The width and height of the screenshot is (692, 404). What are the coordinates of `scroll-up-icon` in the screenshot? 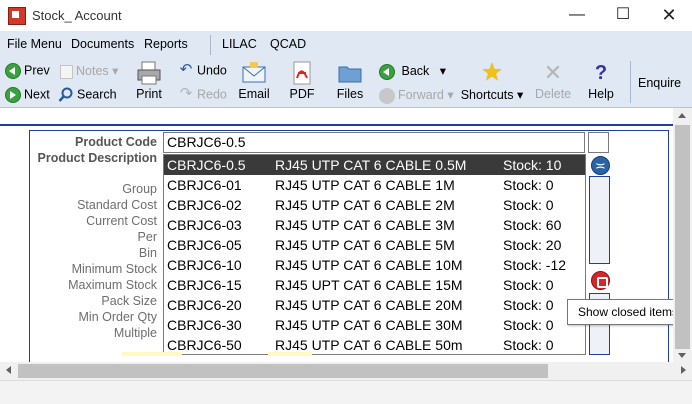 It's located at (682, 115).